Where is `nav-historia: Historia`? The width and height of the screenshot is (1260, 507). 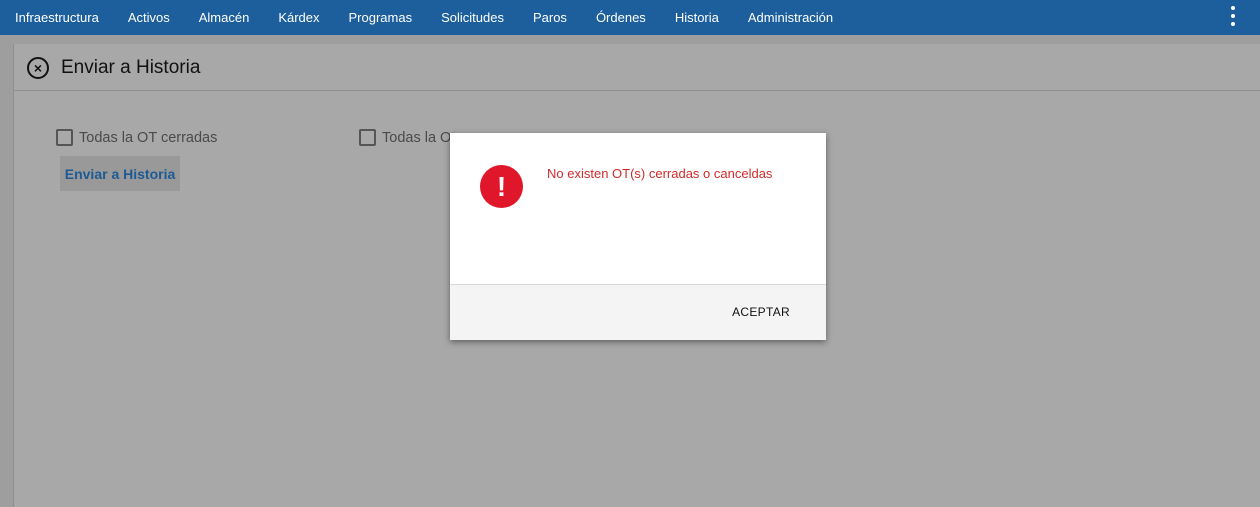 nav-historia: Historia is located at coordinates (696, 17).